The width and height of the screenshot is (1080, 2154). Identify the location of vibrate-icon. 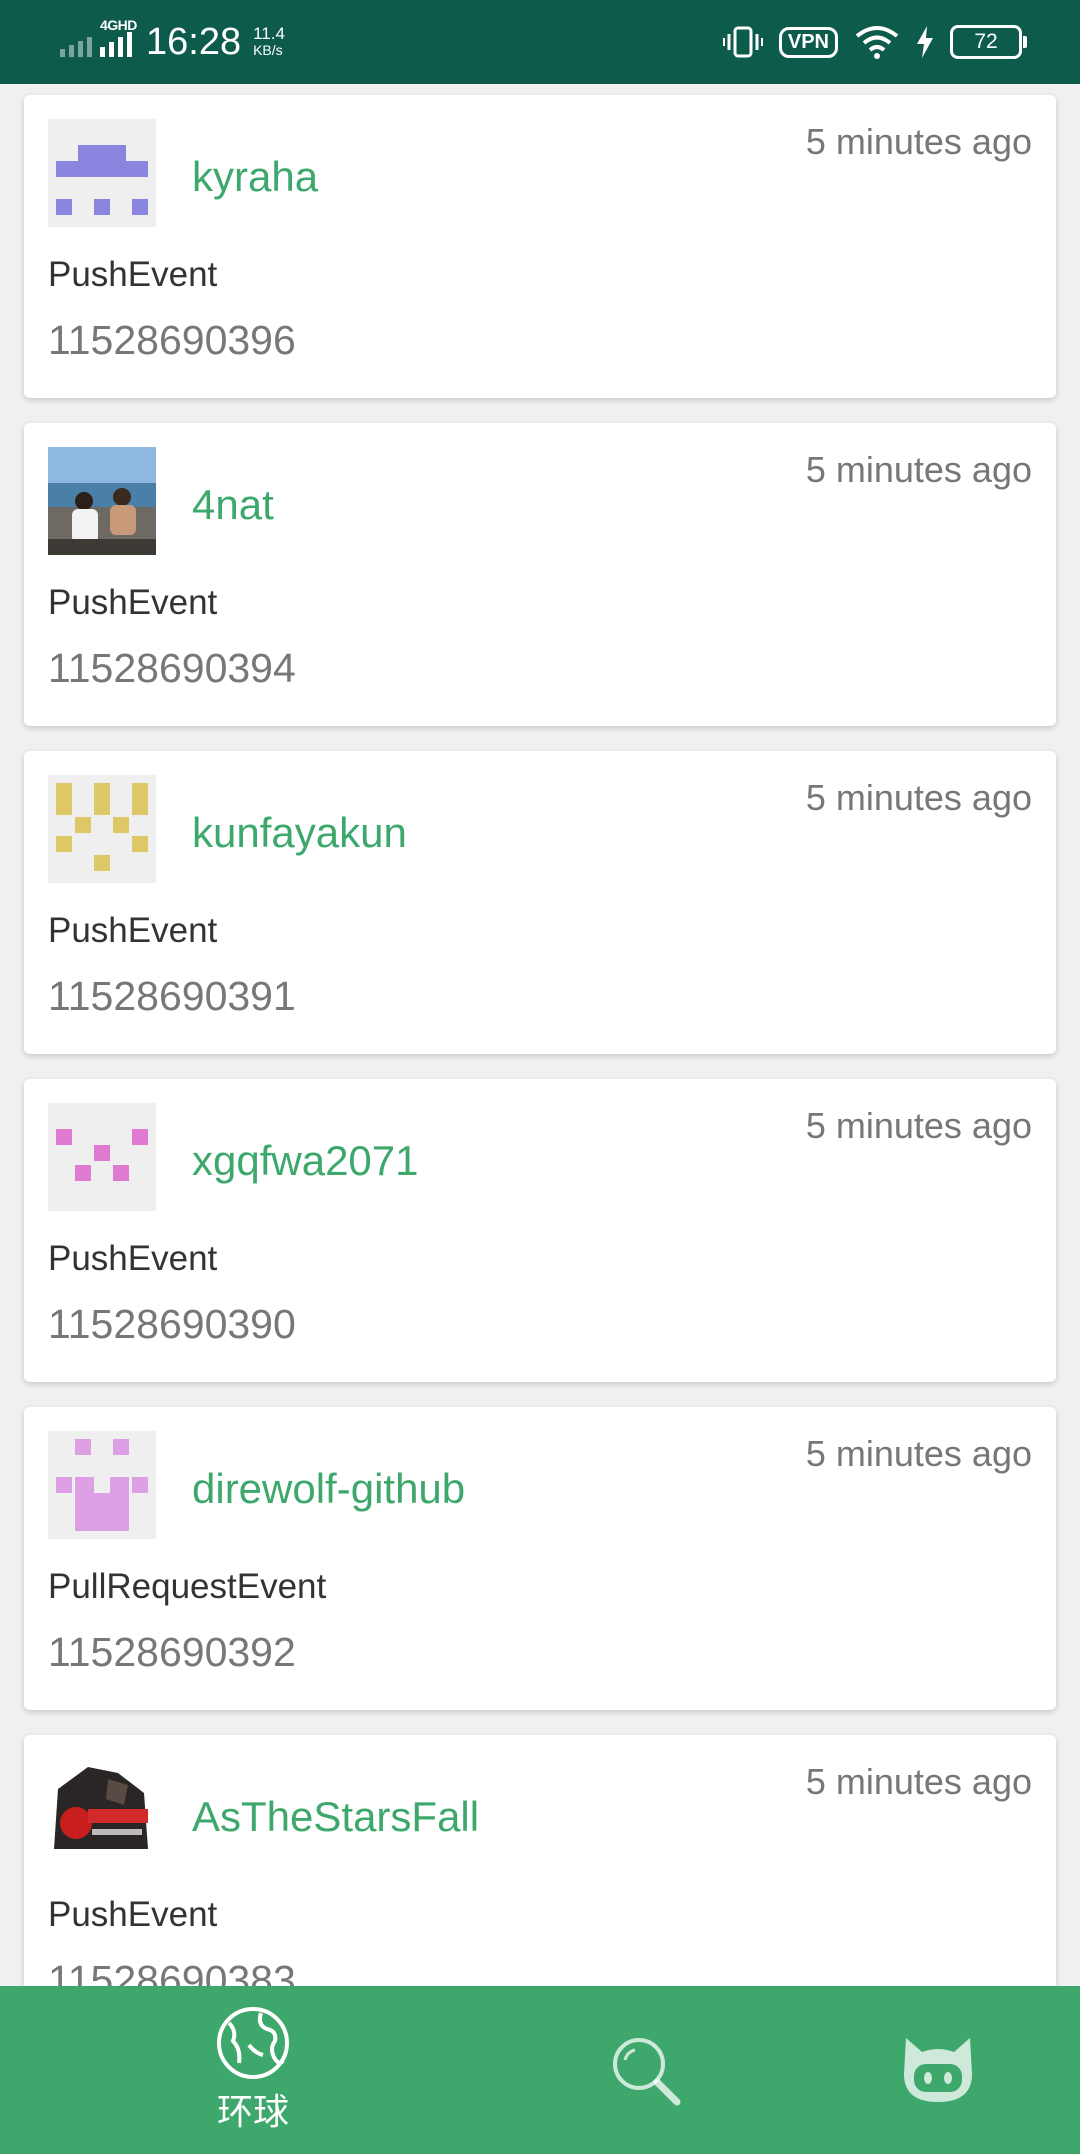
(742, 42).